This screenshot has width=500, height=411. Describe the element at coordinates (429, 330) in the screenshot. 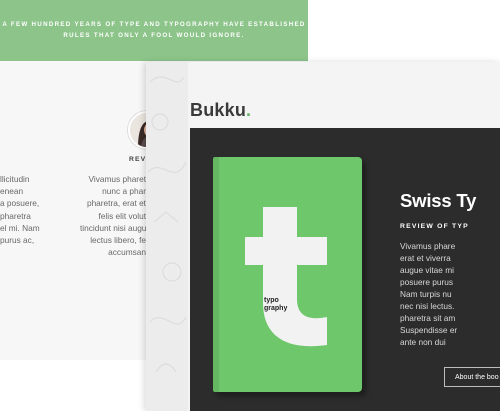

I see `body-line: Suspendisse er` at that location.